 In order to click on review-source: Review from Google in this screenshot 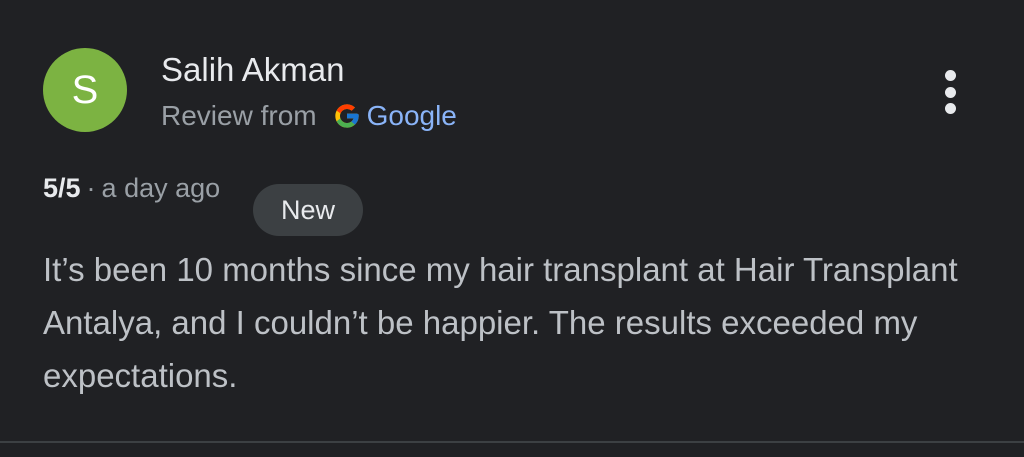, I will do `click(309, 116)`.